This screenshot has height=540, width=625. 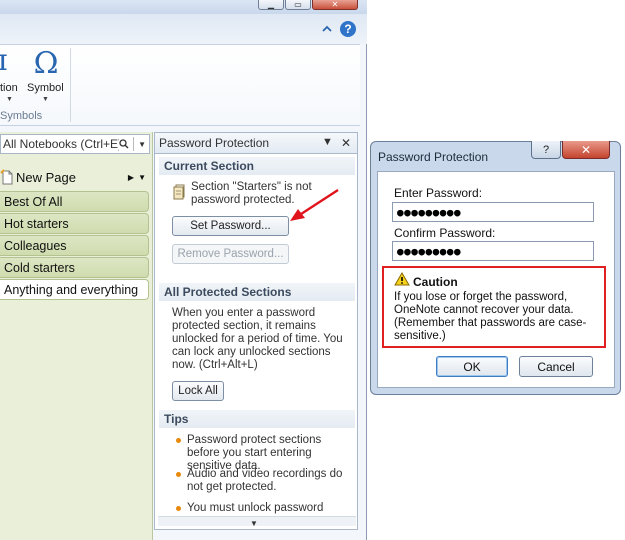 What do you see at coordinates (255, 508) in the screenshot?
I see `tip-text: You must unlock password` at bounding box center [255, 508].